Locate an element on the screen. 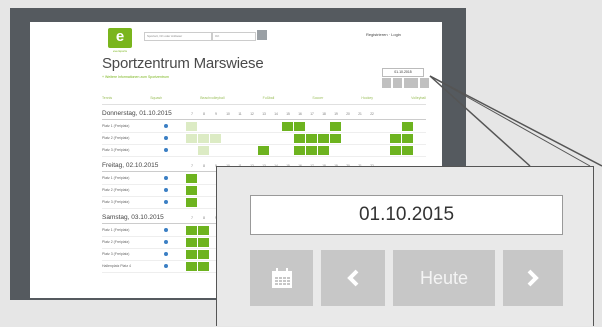  chevron-left-icon is located at coordinates (353, 278).